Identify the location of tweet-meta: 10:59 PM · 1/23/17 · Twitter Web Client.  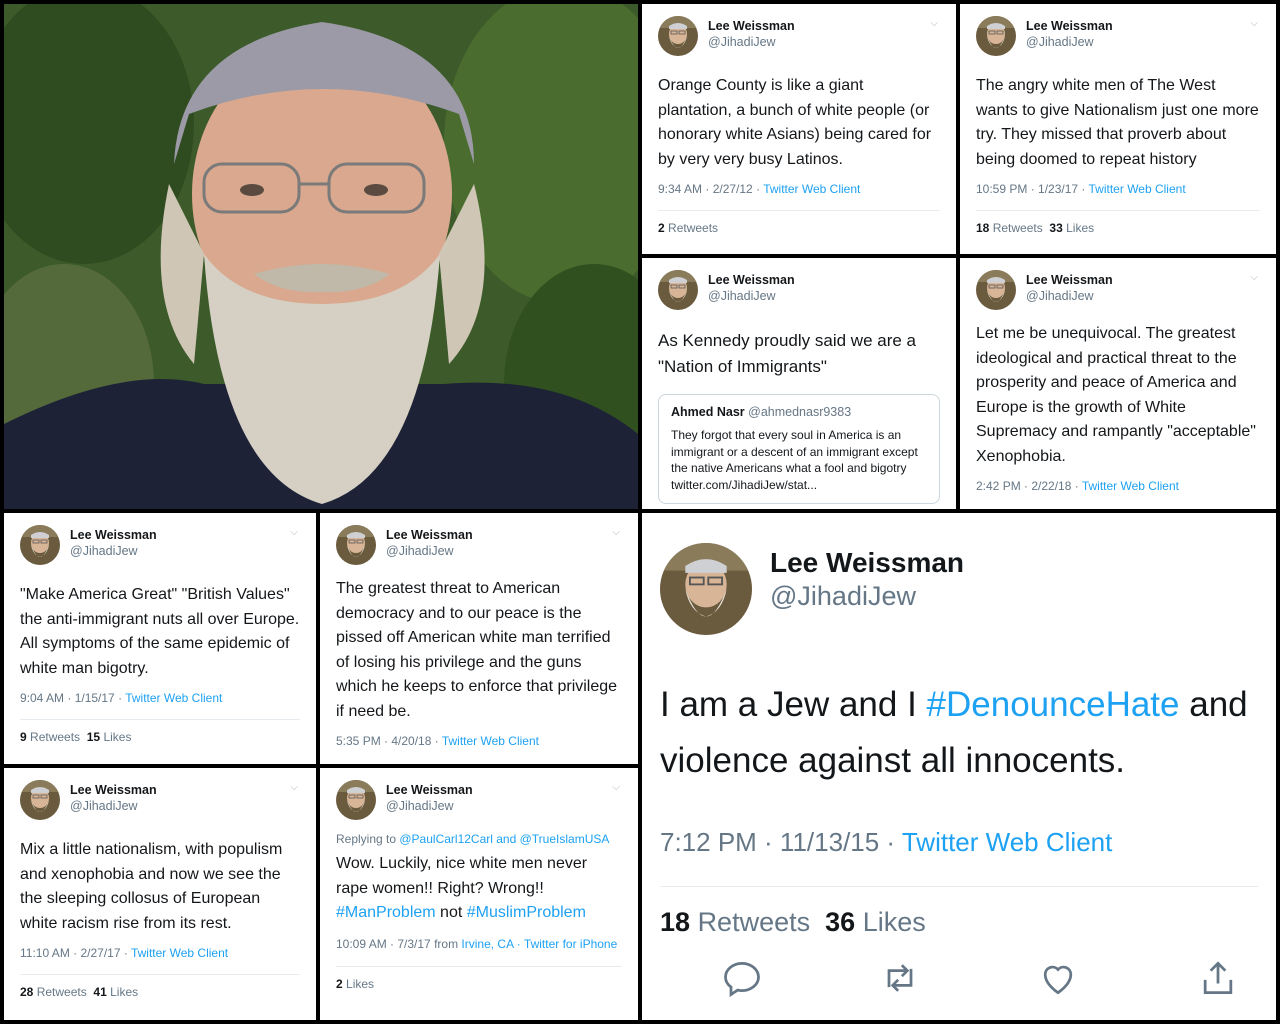
(1118, 189).